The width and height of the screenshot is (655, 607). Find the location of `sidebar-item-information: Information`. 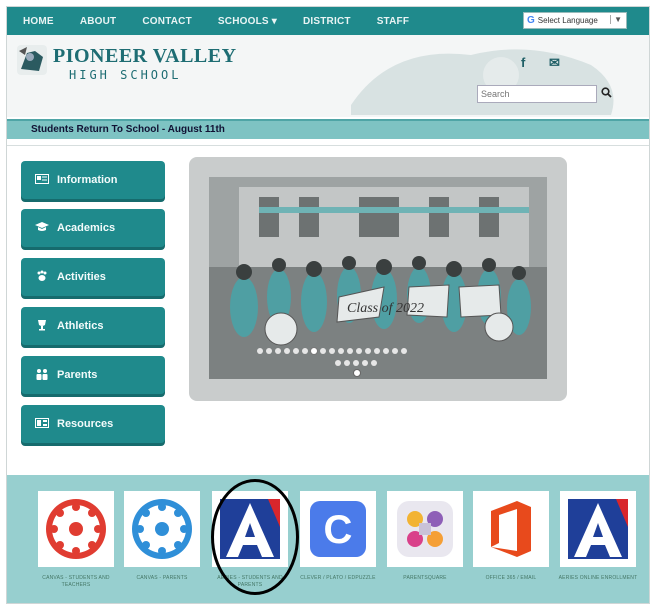

sidebar-item-information: Information is located at coordinates (93, 180).